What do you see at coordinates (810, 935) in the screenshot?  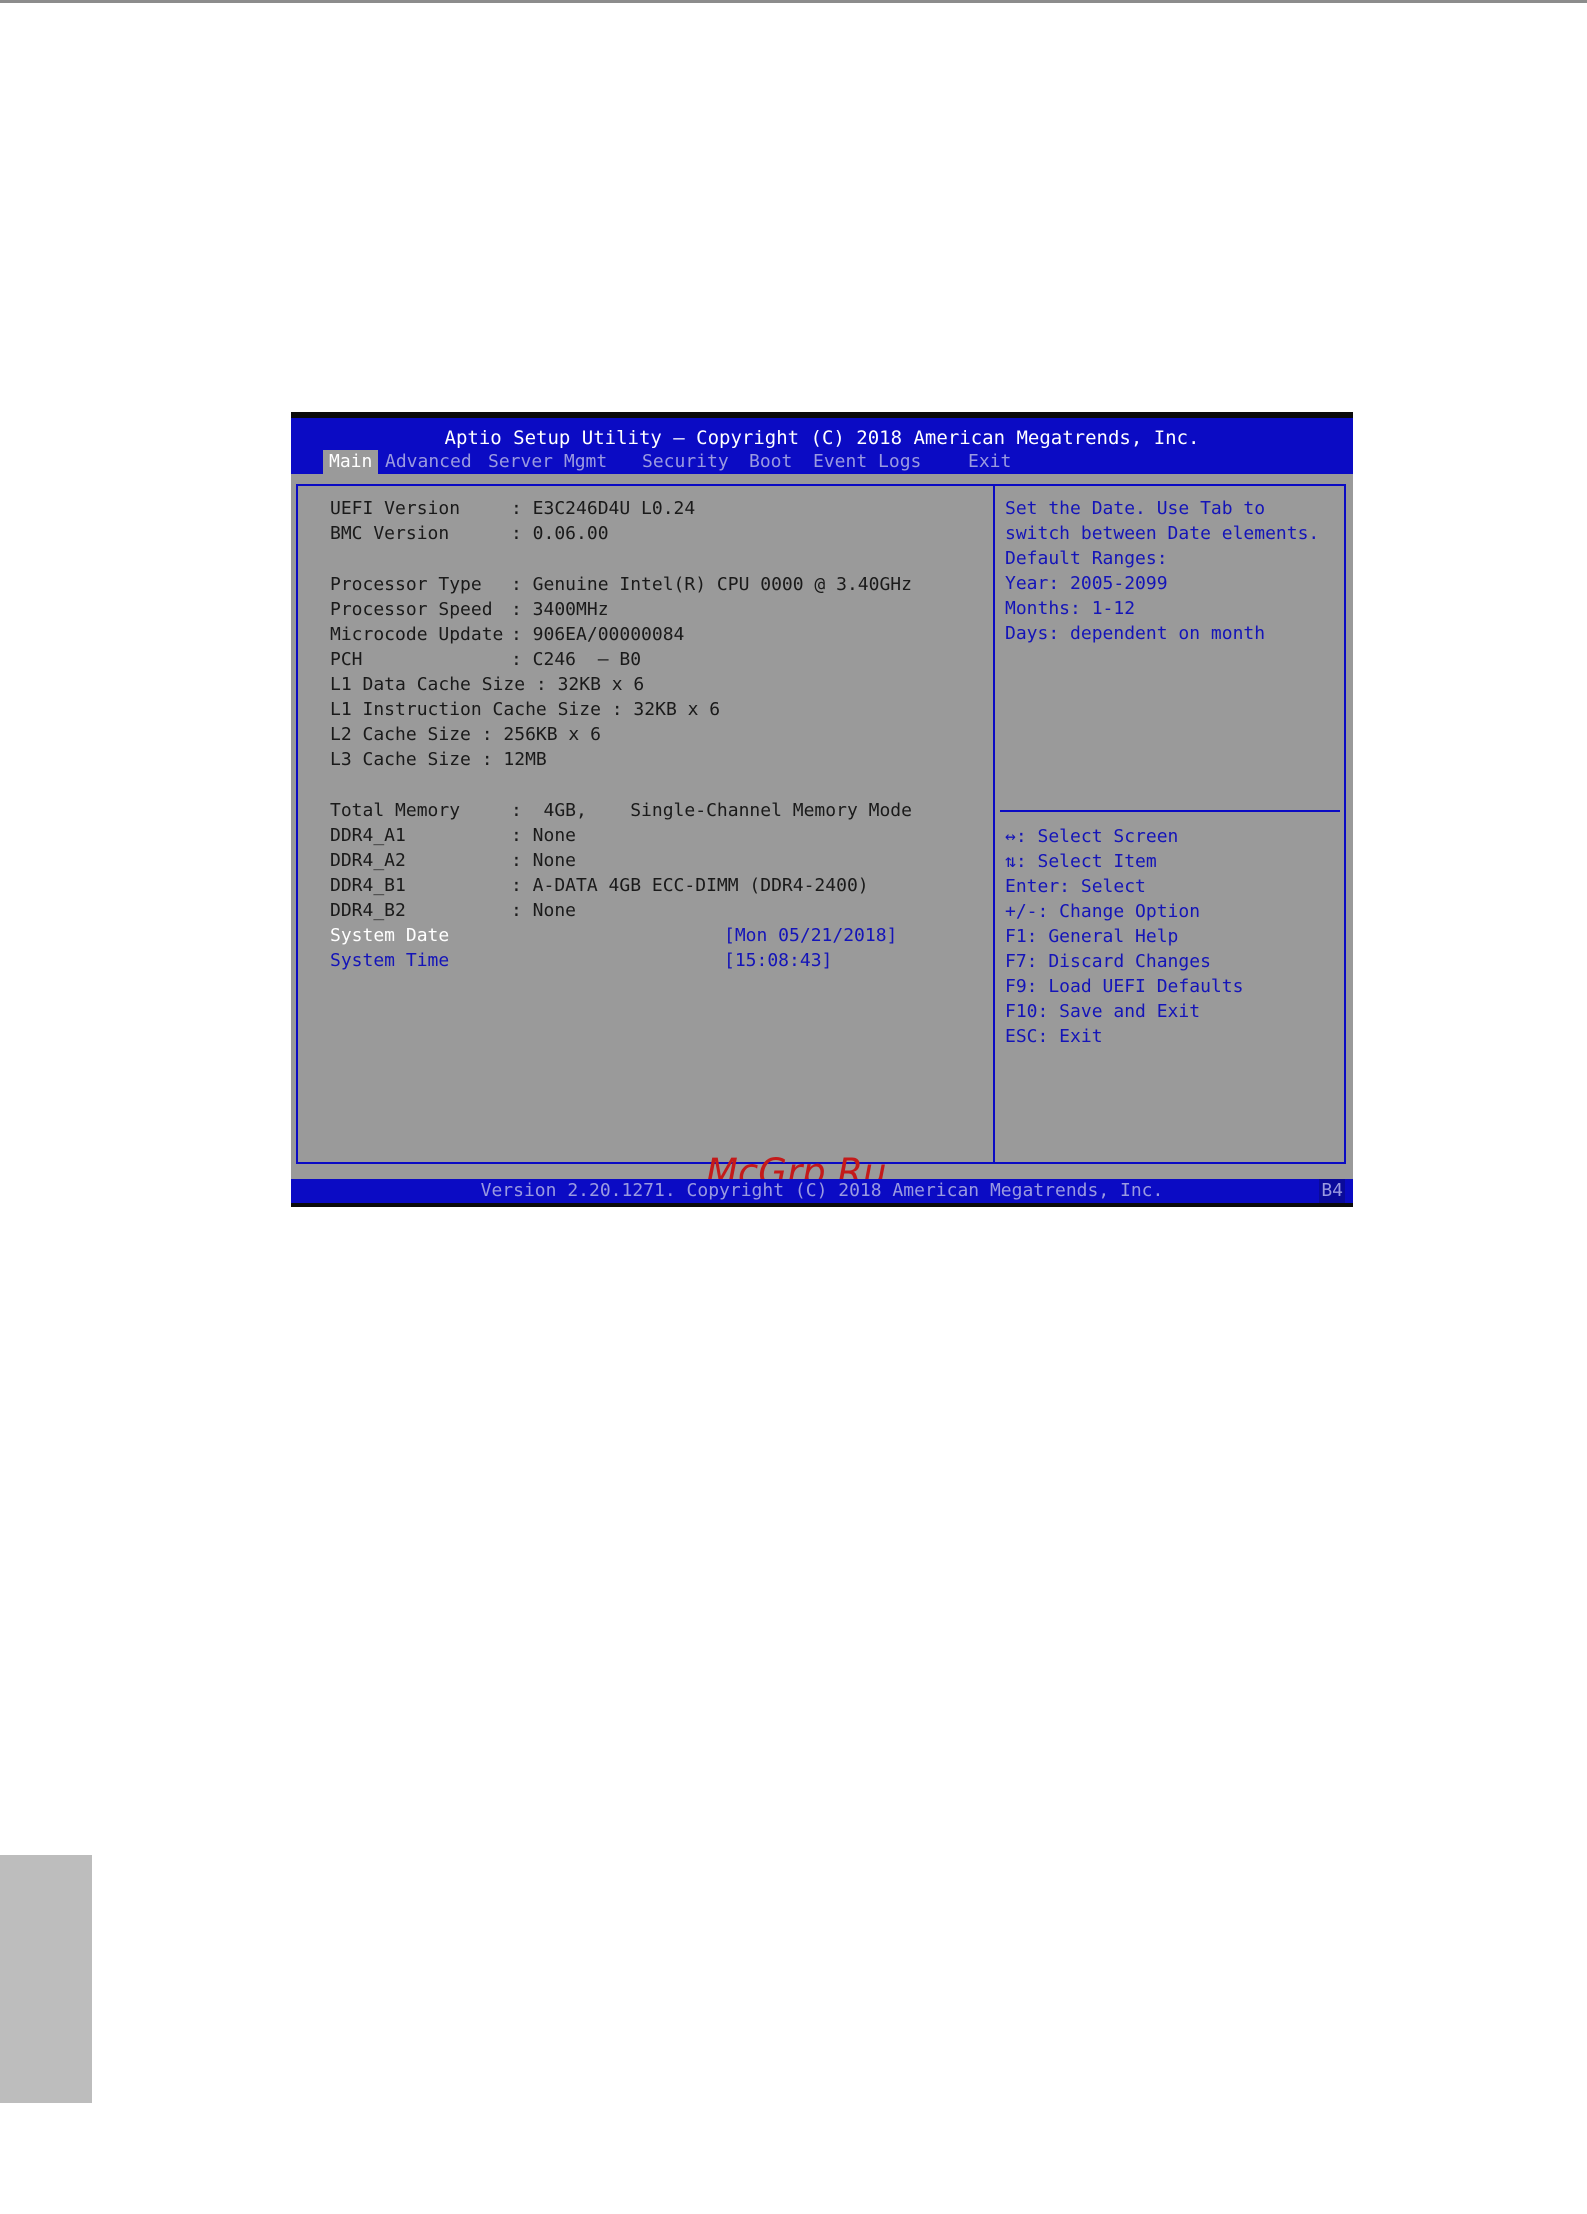 I see `system-date-value: [Mon 05/21/2018]` at bounding box center [810, 935].